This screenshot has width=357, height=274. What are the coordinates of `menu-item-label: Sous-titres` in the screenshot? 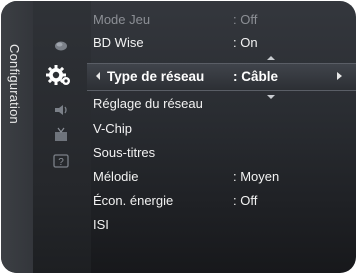 It's located at (124, 152).